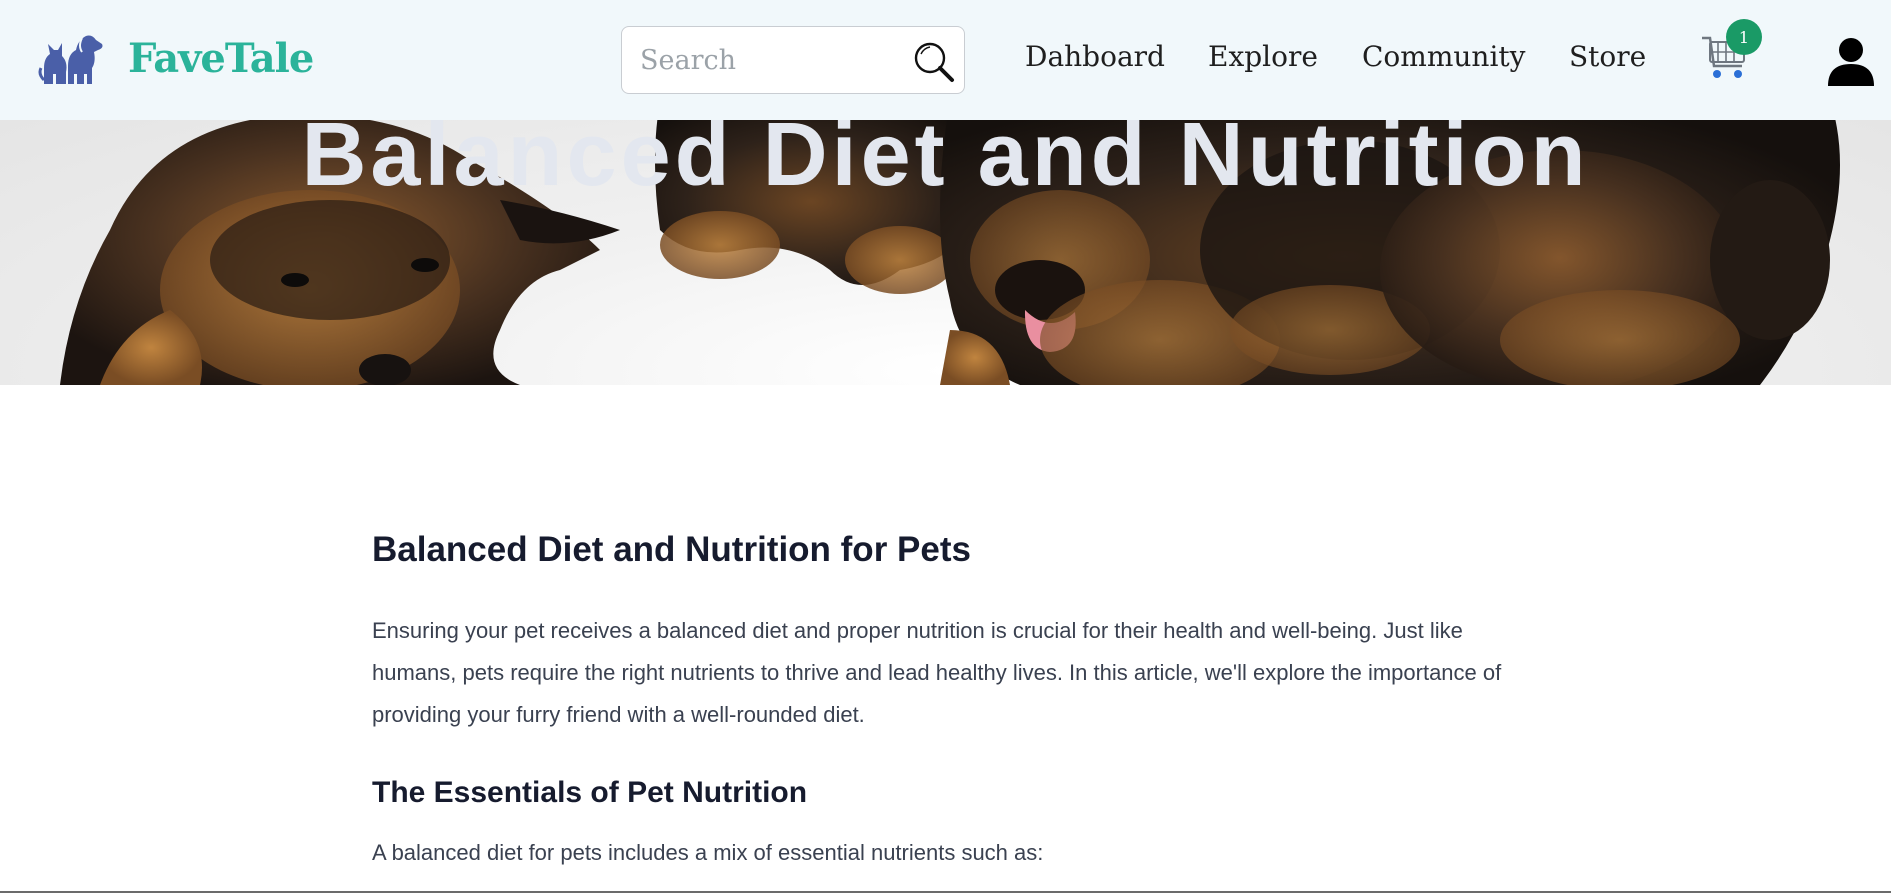  I want to click on article-heading: Balanced Diet and Nutrition for Pets, so click(671, 549).